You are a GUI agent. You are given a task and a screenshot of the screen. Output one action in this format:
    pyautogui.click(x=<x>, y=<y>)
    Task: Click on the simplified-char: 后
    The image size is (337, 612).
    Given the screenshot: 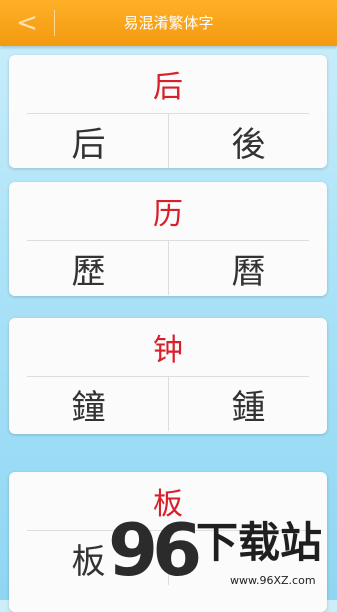 What is the action you would take?
    pyautogui.click(x=168, y=87)
    